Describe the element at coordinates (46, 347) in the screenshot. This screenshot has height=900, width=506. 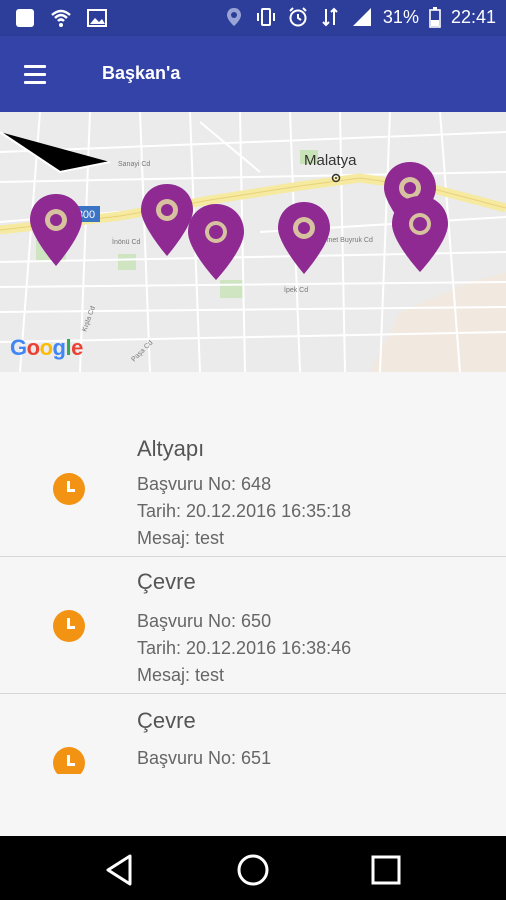
I see `google-logo: Google` at that location.